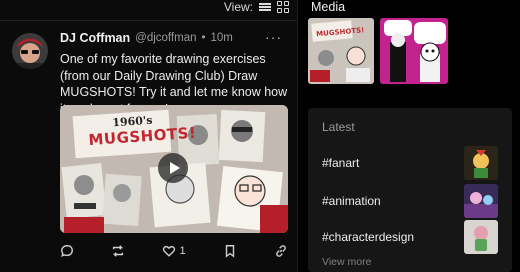 The width and height of the screenshot is (520, 272). I want to click on media-title: 1960's MUGSHOTS!, so click(142, 130).